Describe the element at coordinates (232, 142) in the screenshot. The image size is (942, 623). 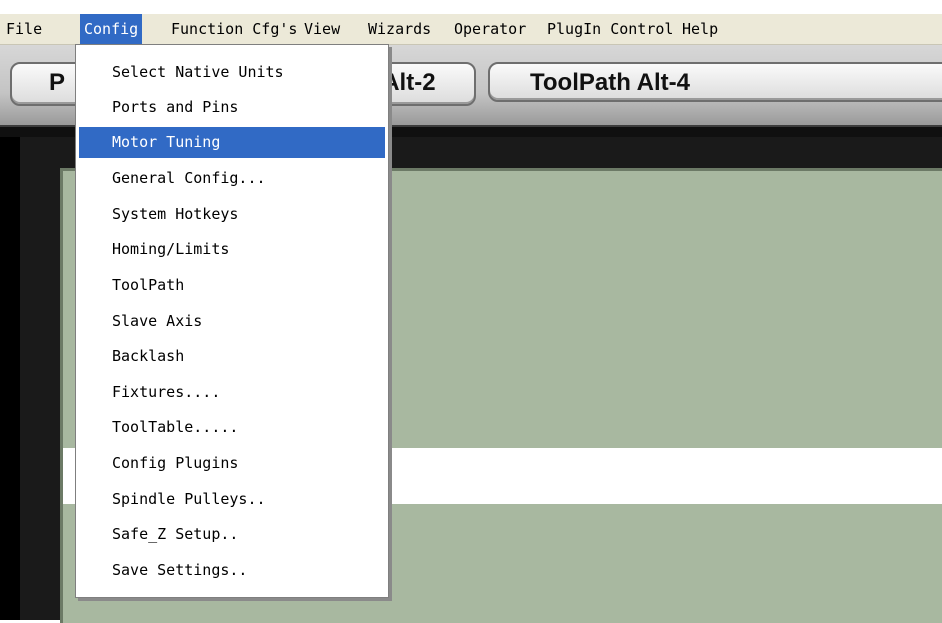
I see `menu-item-motor-tuning: Motor Tuning` at that location.